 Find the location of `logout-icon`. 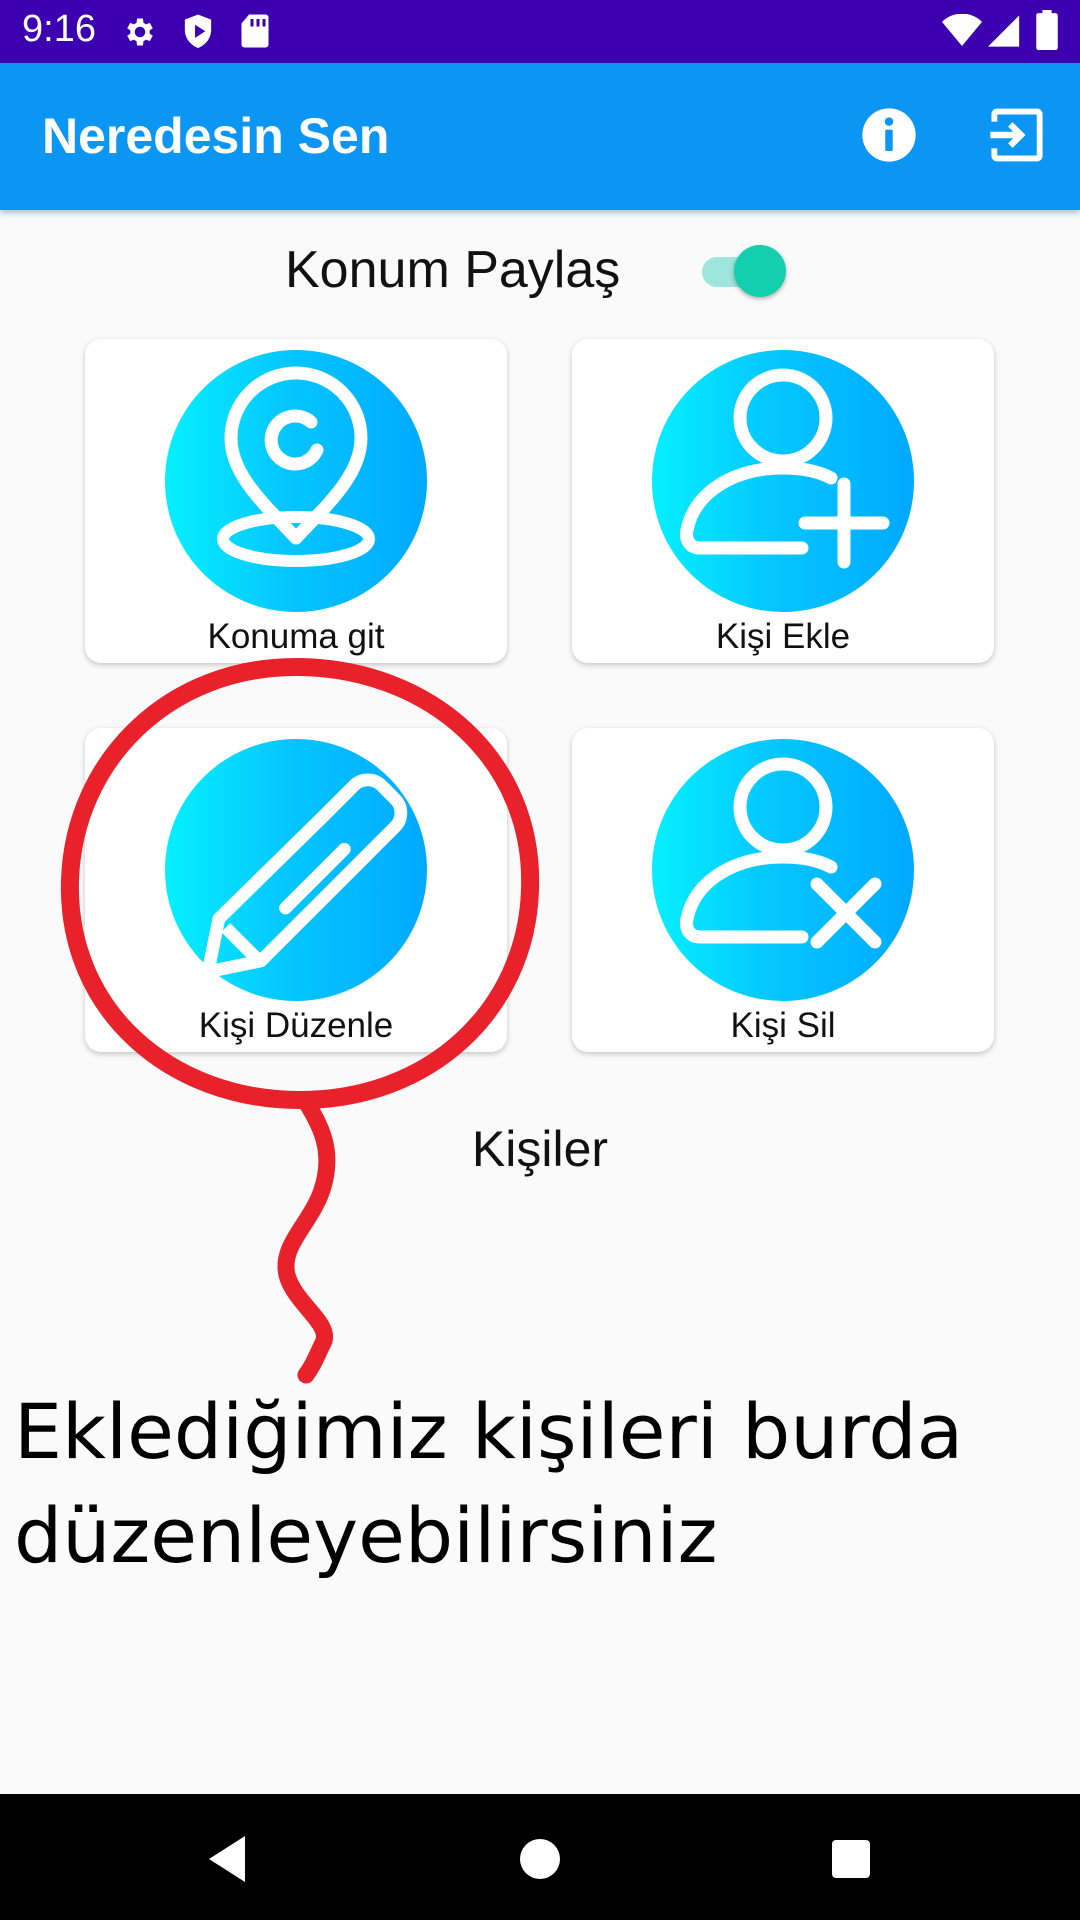

logout-icon is located at coordinates (1017, 135).